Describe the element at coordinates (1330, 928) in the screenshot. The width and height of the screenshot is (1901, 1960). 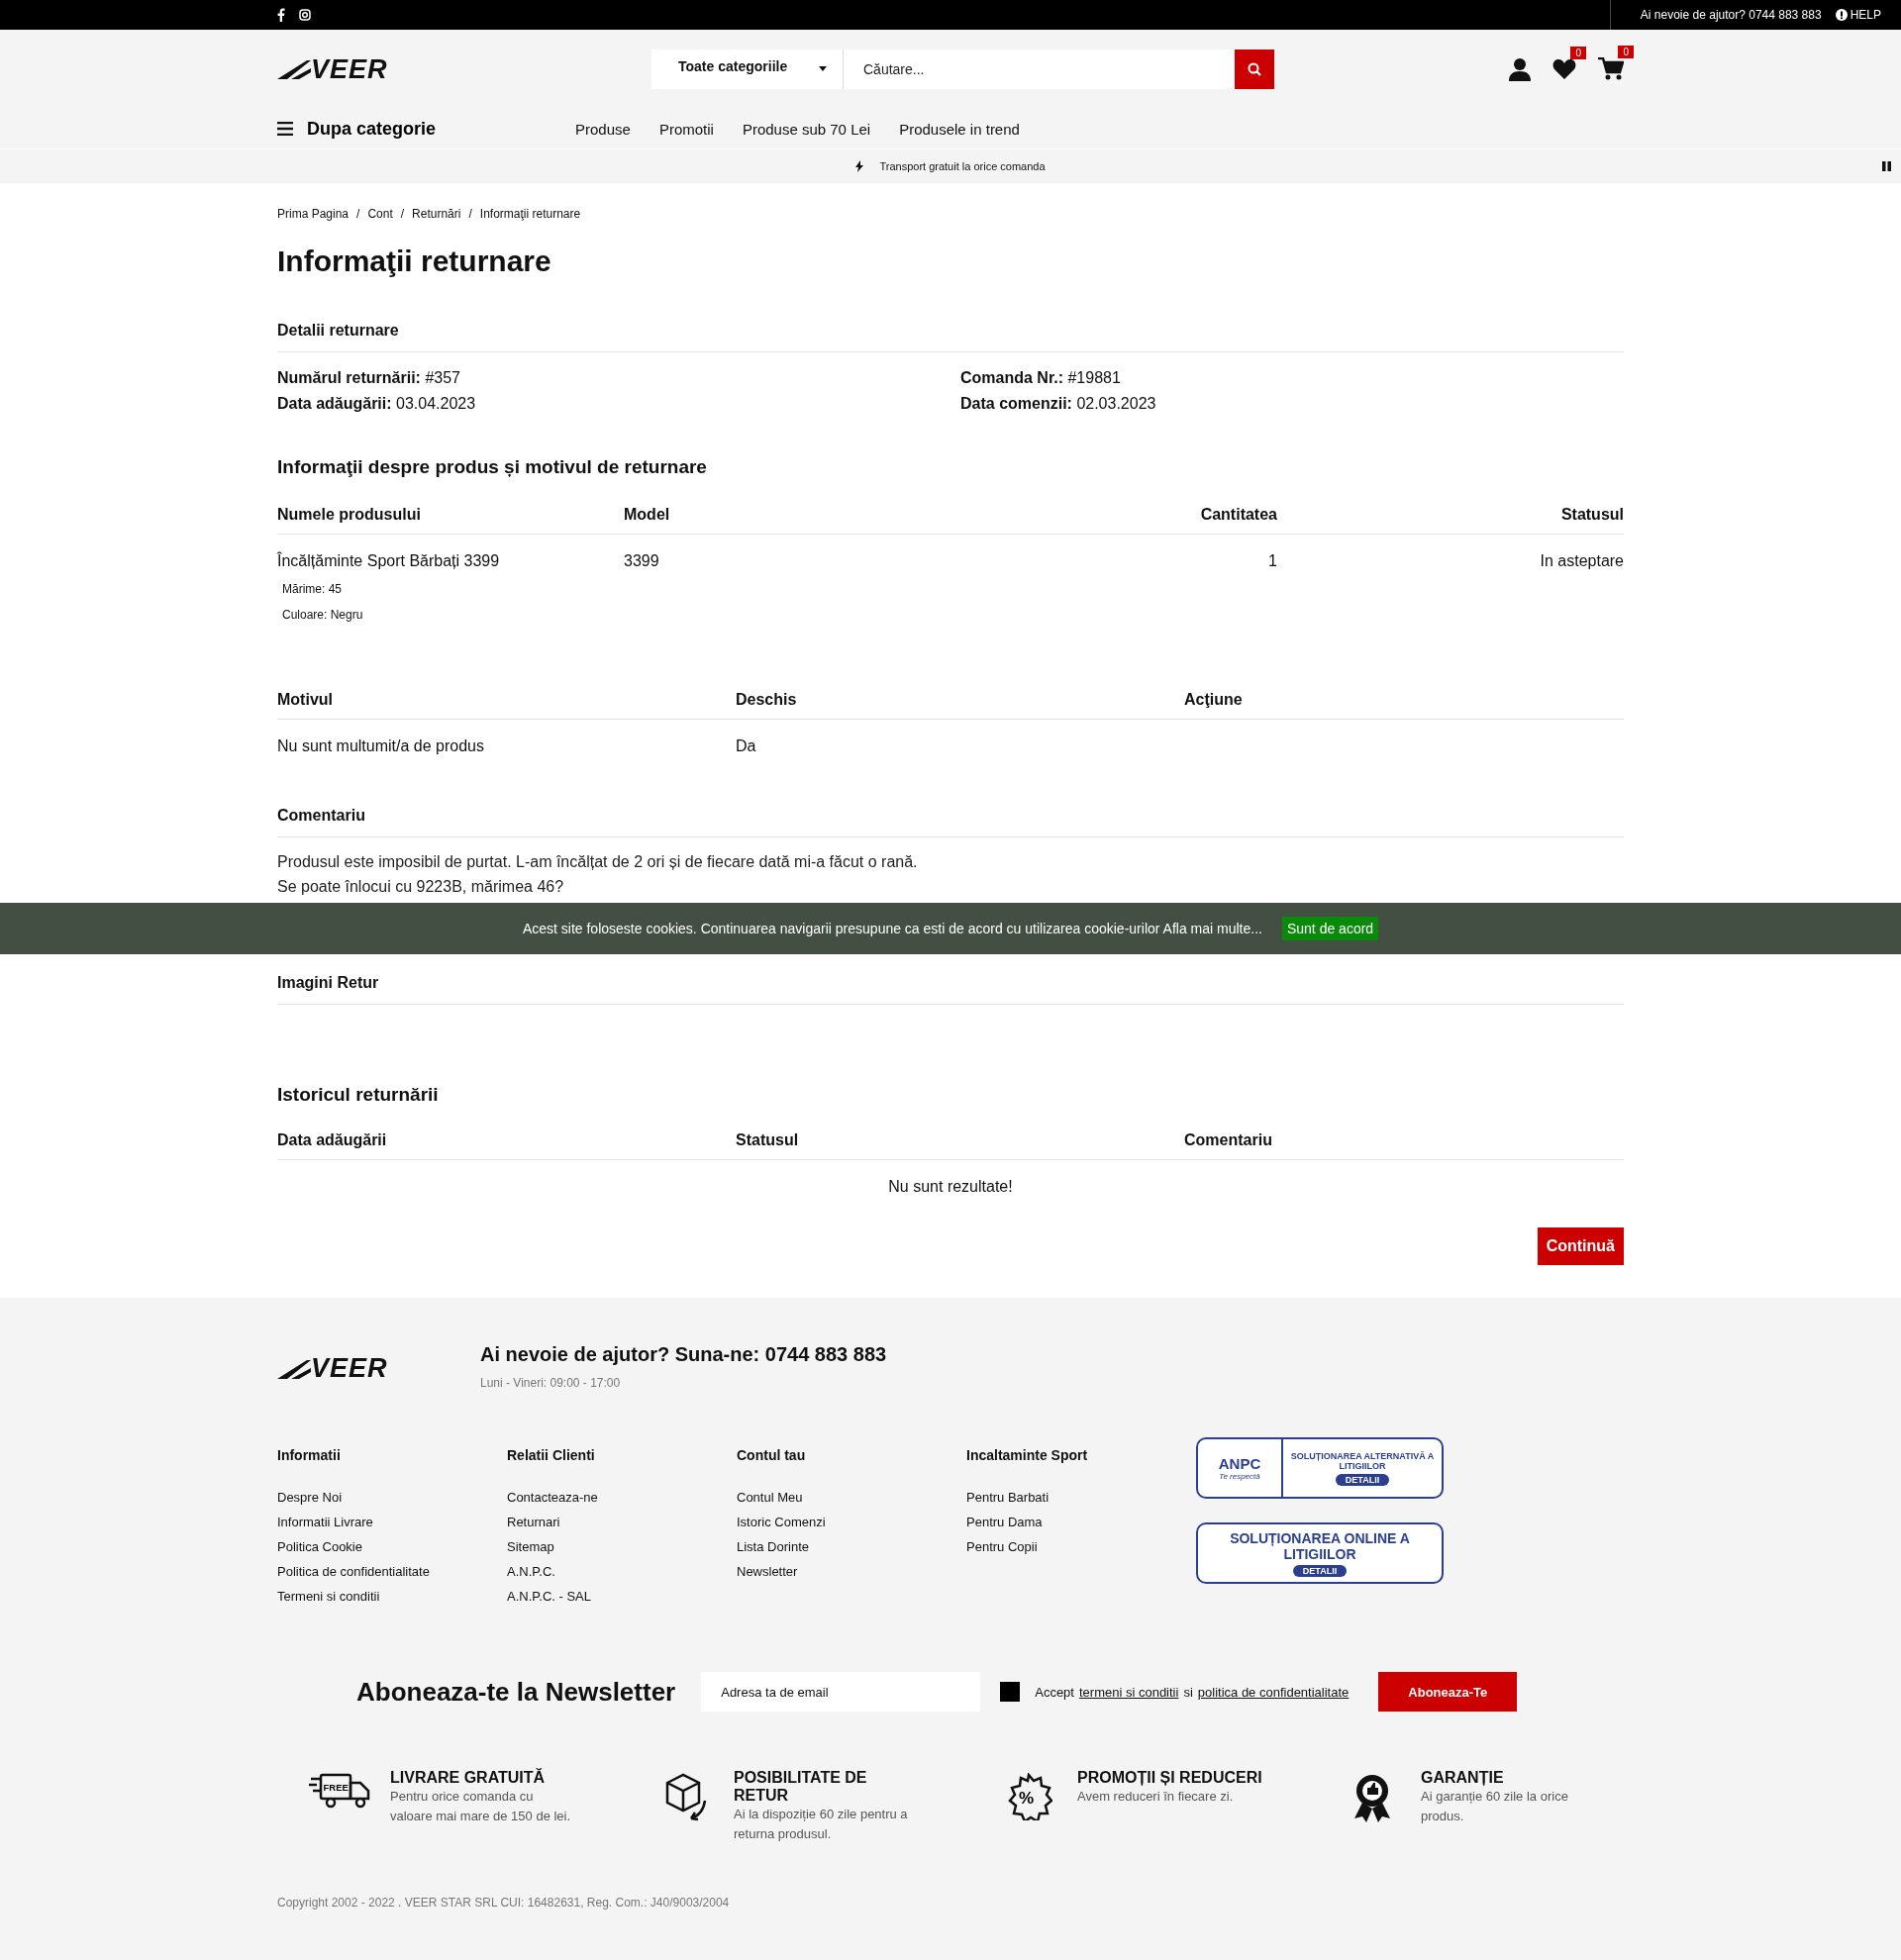
I see `accept-cookies-button: Sunt de acord` at that location.